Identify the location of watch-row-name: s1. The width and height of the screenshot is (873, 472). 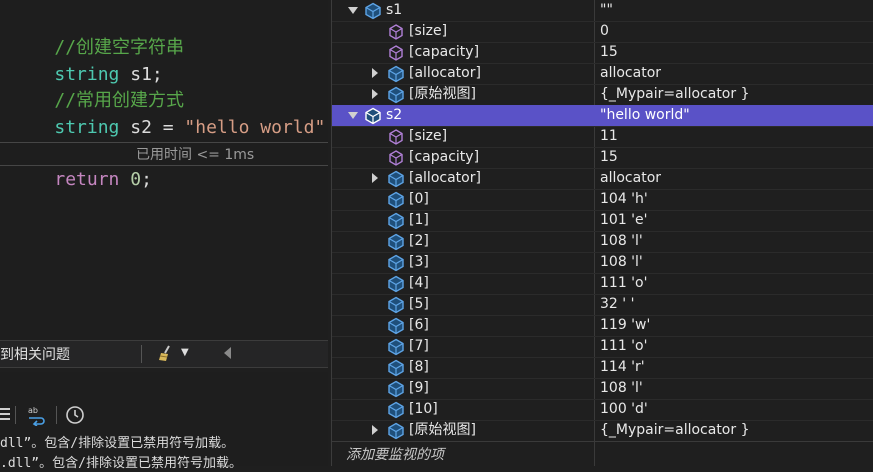
(394, 10).